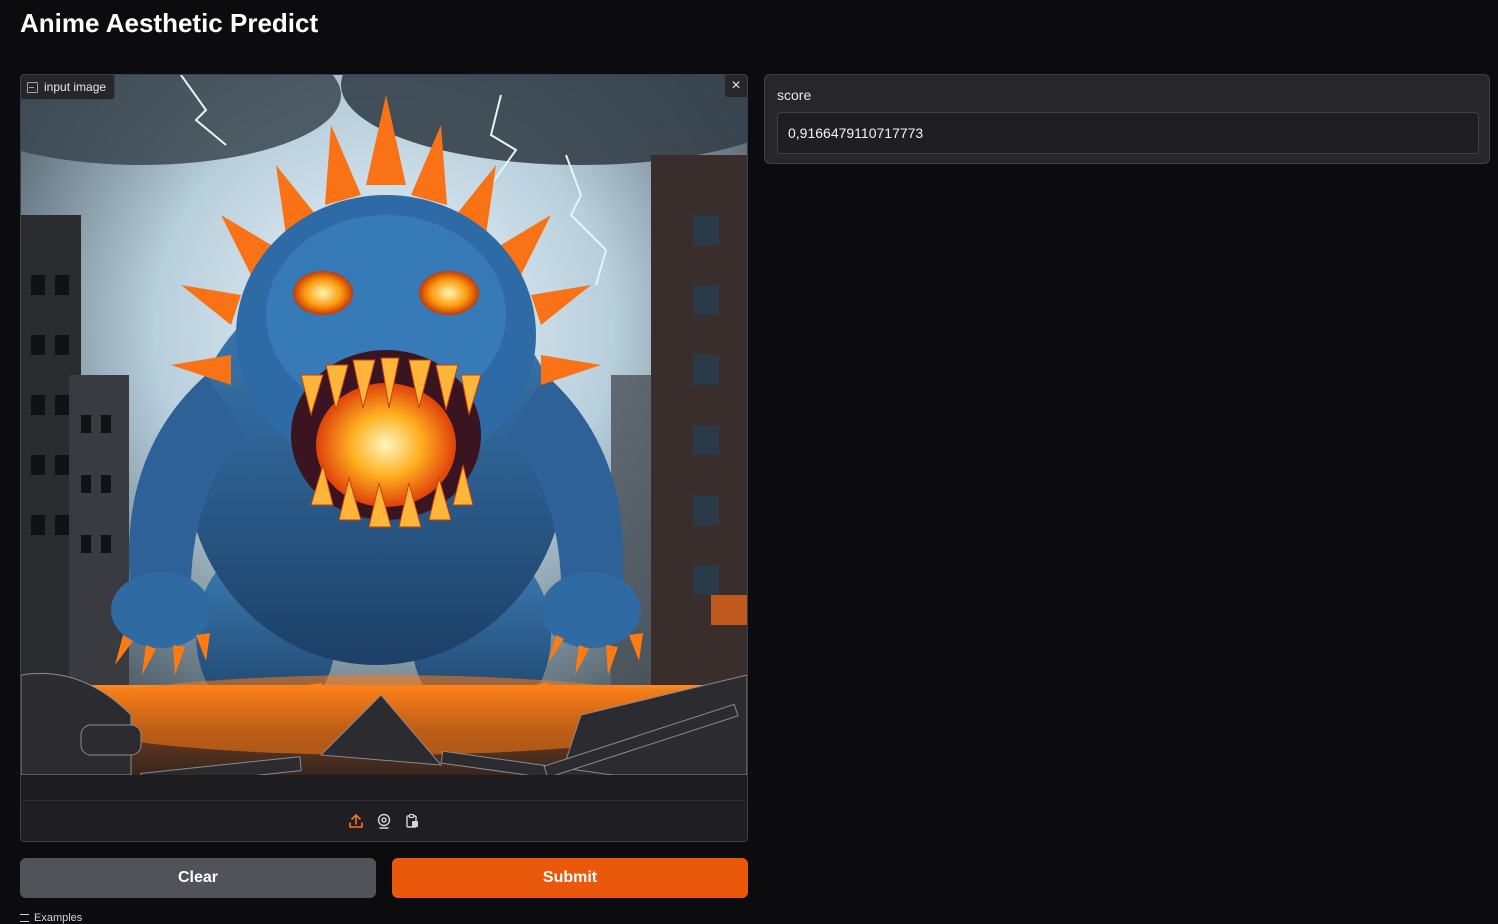  What do you see at coordinates (32, 87) in the screenshot?
I see `image-icon` at bounding box center [32, 87].